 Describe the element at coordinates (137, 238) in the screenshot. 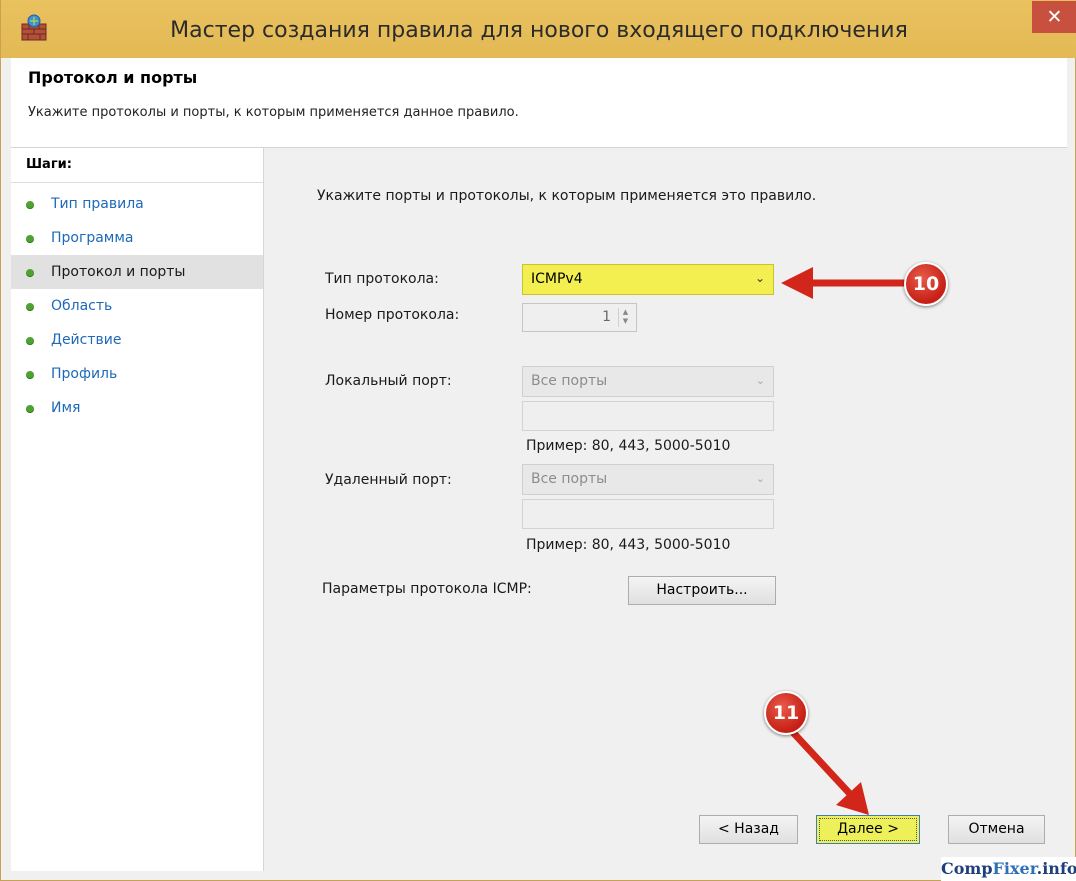

I see `step-program: Программа` at that location.